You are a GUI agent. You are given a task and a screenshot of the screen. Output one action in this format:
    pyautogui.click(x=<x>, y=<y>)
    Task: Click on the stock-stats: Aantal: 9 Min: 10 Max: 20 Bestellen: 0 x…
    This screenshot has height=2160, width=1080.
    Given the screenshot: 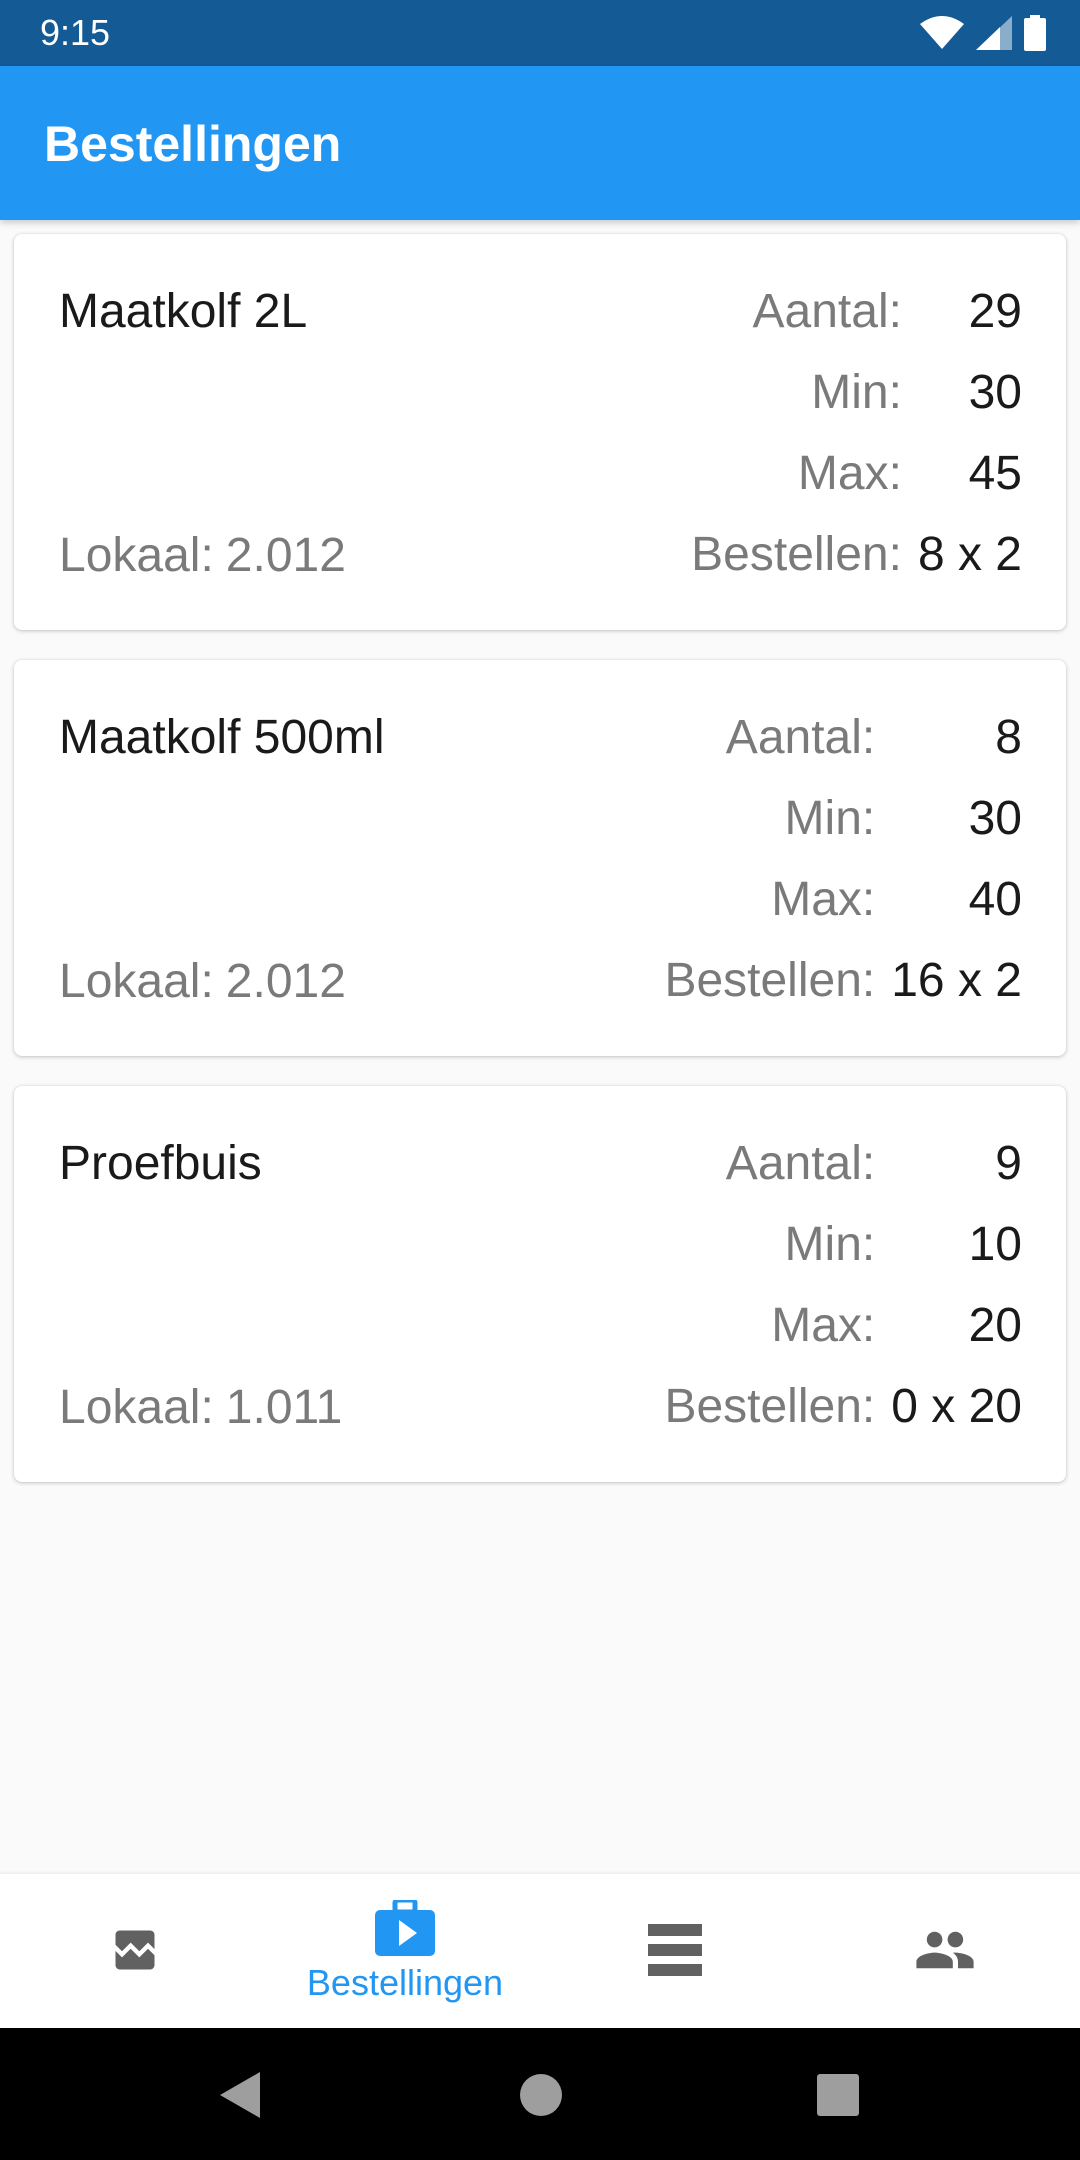 What is the action you would take?
    pyautogui.click(x=843, y=1285)
    